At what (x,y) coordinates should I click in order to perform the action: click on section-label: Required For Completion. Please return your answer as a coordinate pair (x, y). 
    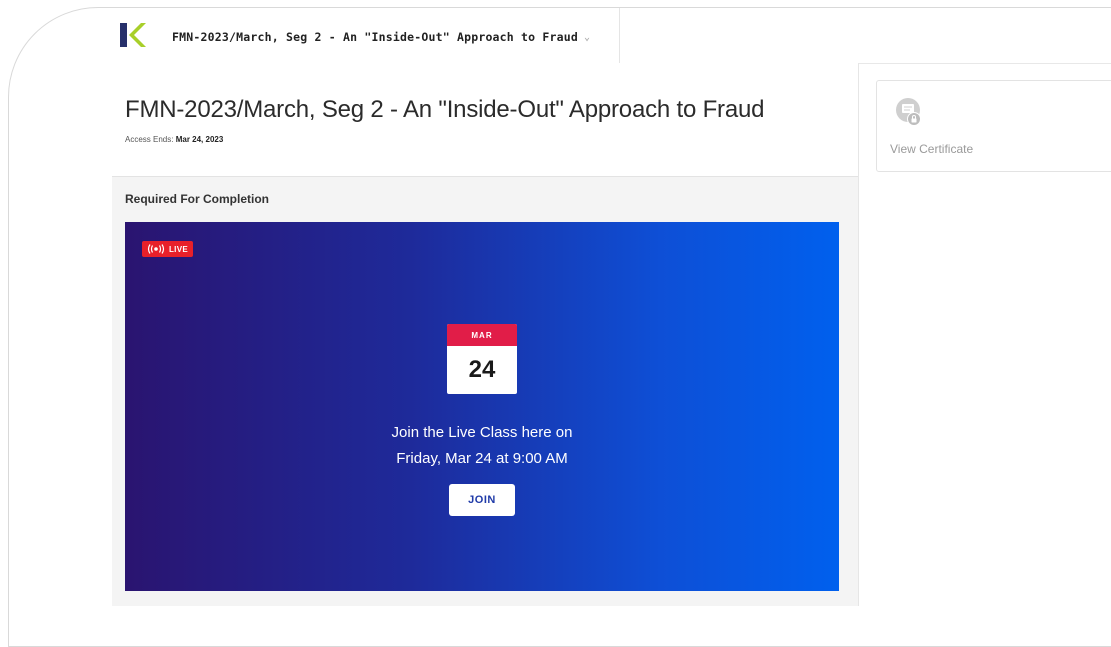
    Looking at the image, I should click on (197, 199).